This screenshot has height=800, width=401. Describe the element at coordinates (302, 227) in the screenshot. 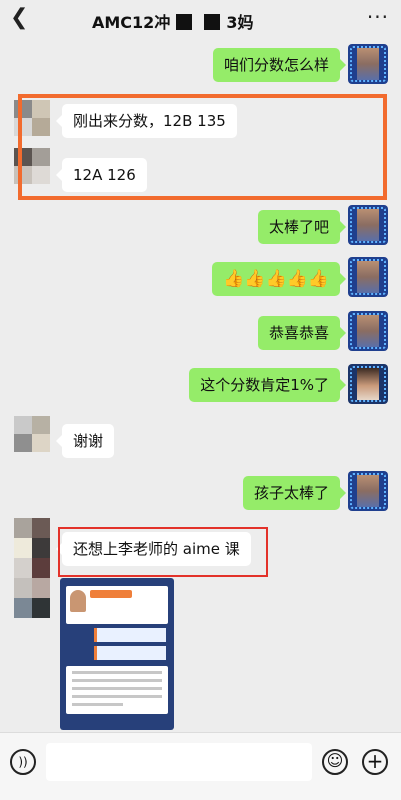

I see `message-bubble-sent: 太棒了吧` at that location.